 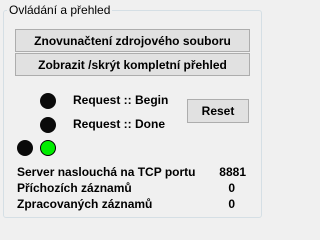 I want to click on request-begin-label: Request :: Begin, so click(x=121, y=100).